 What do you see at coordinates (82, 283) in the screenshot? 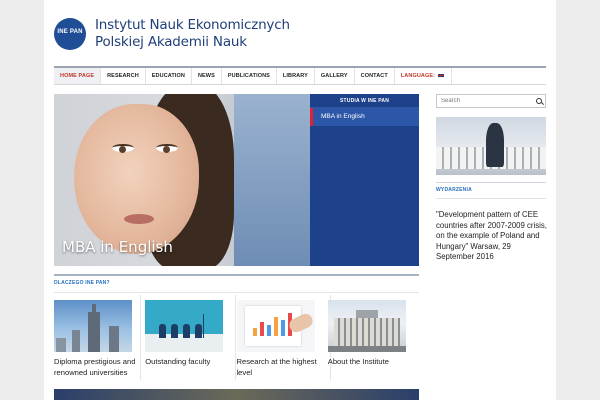
I see `why-section-label: DLACZEGO INE PAN?` at bounding box center [82, 283].